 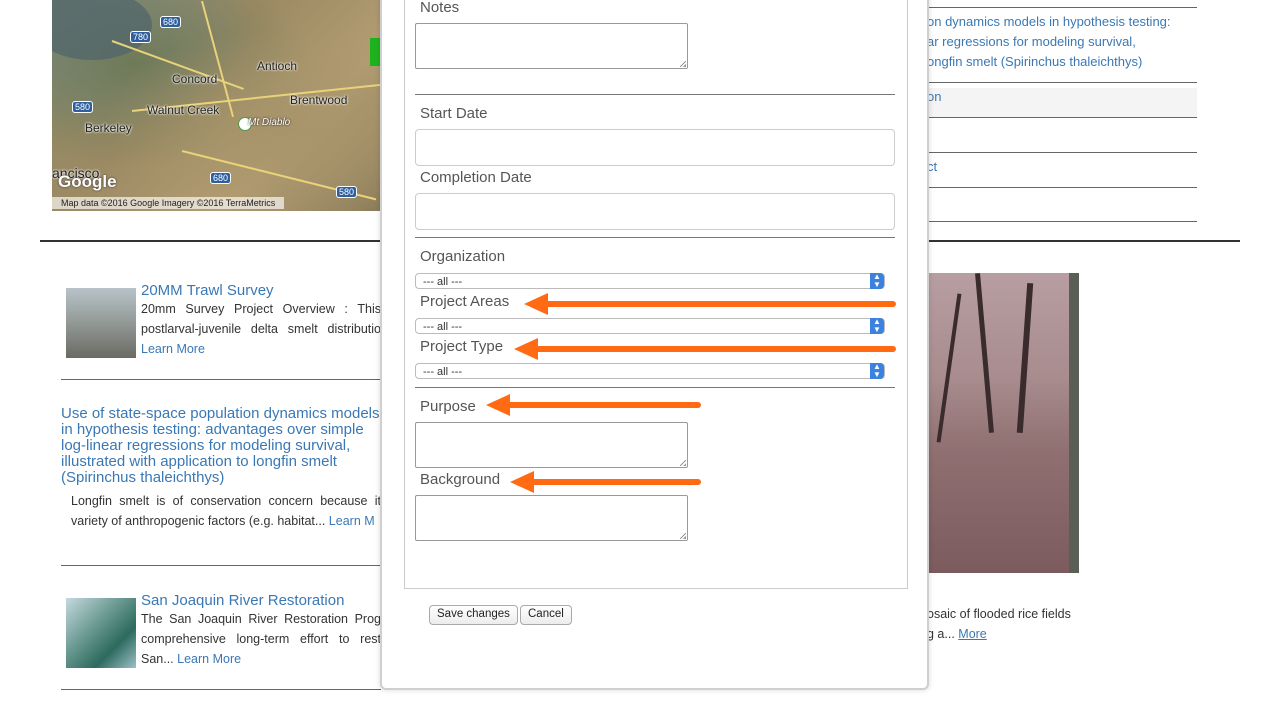 I want to click on town-label: Berkeley, so click(x=108, y=128).